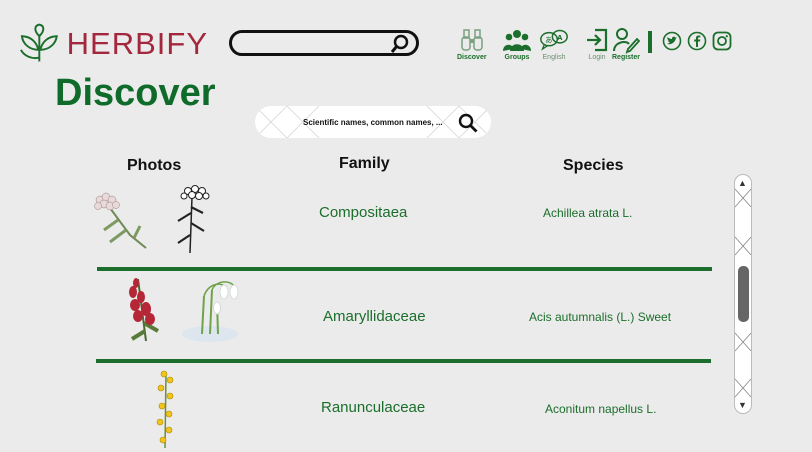 This screenshot has width=812, height=452. Describe the element at coordinates (364, 163) in the screenshot. I see `column-header-family: Family` at that location.